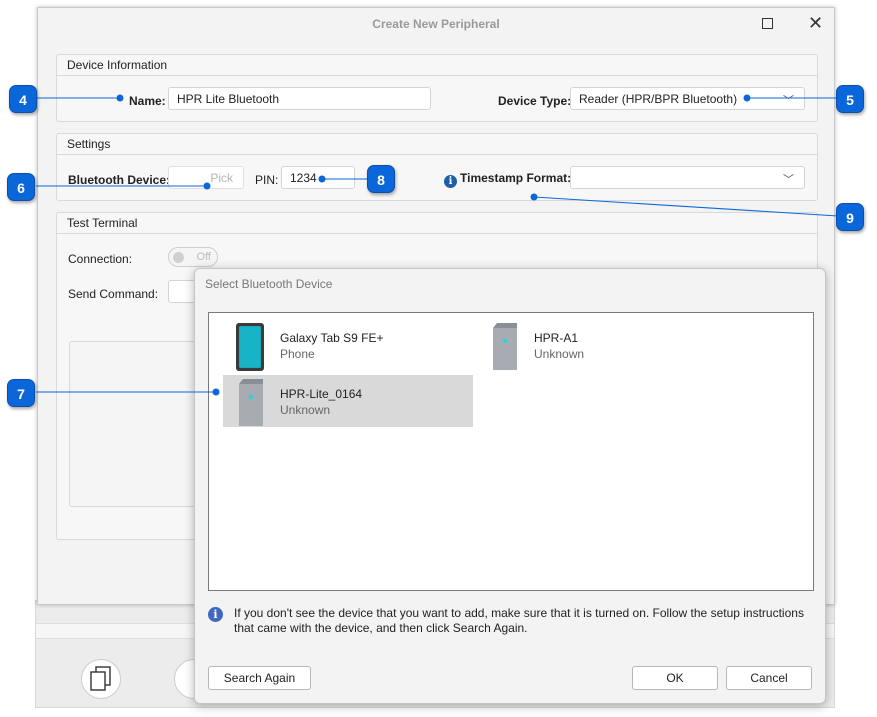 The width and height of the screenshot is (877, 717). What do you see at coordinates (381, 179) in the screenshot?
I see `callout-badge: 8` at bounding box center [381, 179].